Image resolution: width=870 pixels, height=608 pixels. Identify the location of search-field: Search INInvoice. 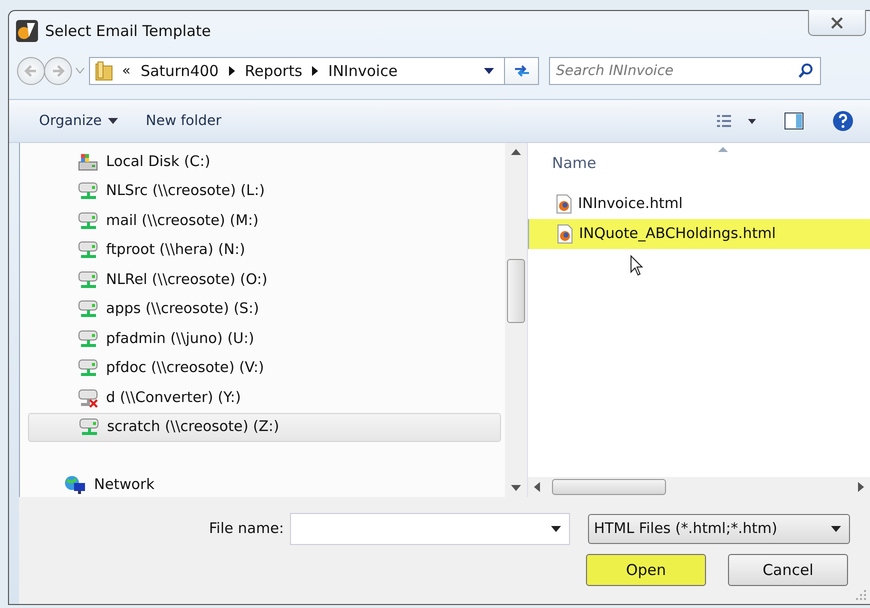
(685, 71).